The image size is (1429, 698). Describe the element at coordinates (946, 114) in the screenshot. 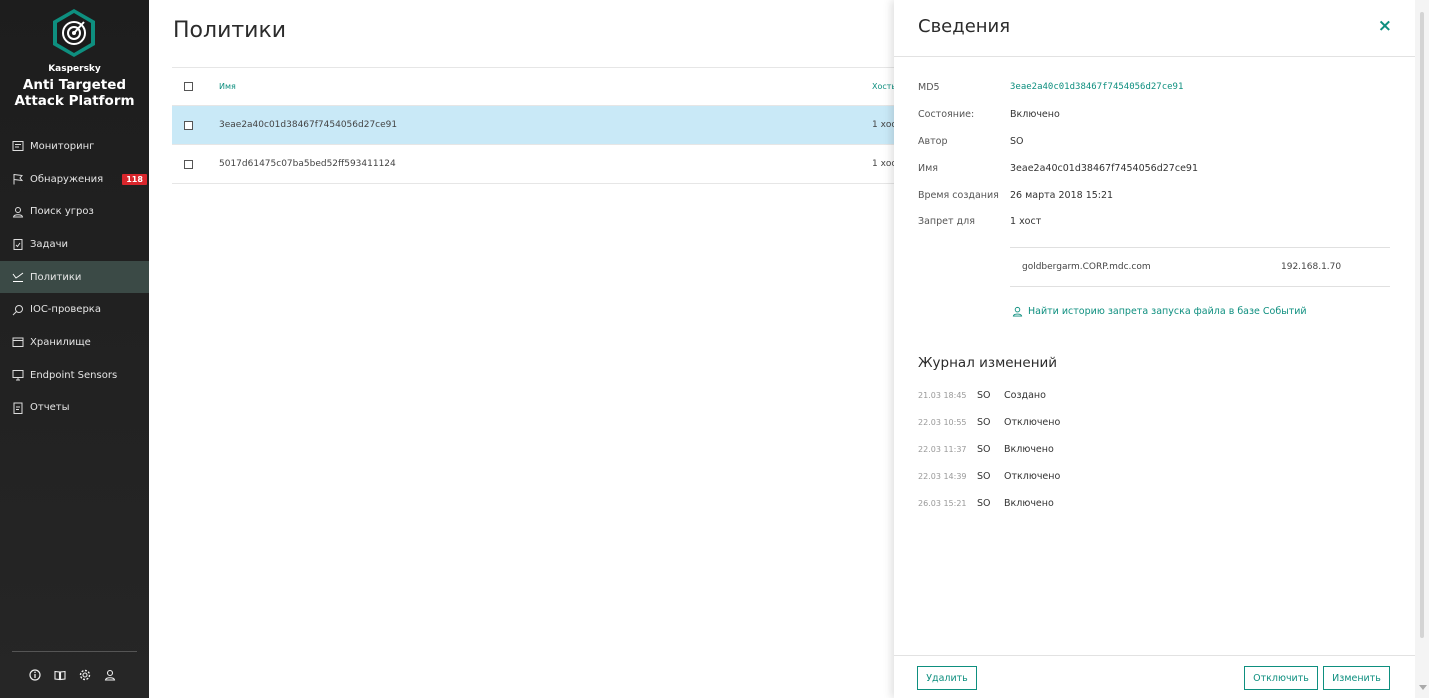

I see `prop-label: Состояние:` at that location.